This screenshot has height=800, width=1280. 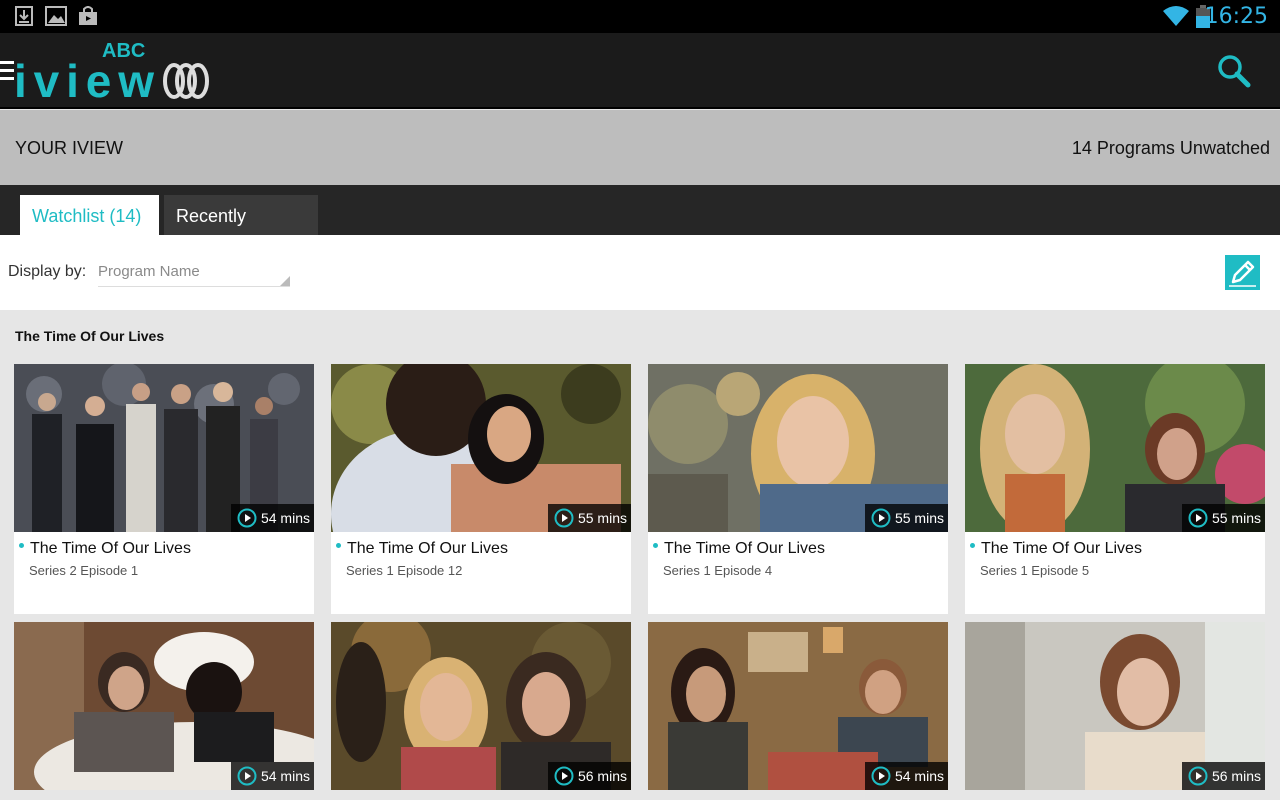 I want to click on pencil-icon, so click(x=1242, y=273).